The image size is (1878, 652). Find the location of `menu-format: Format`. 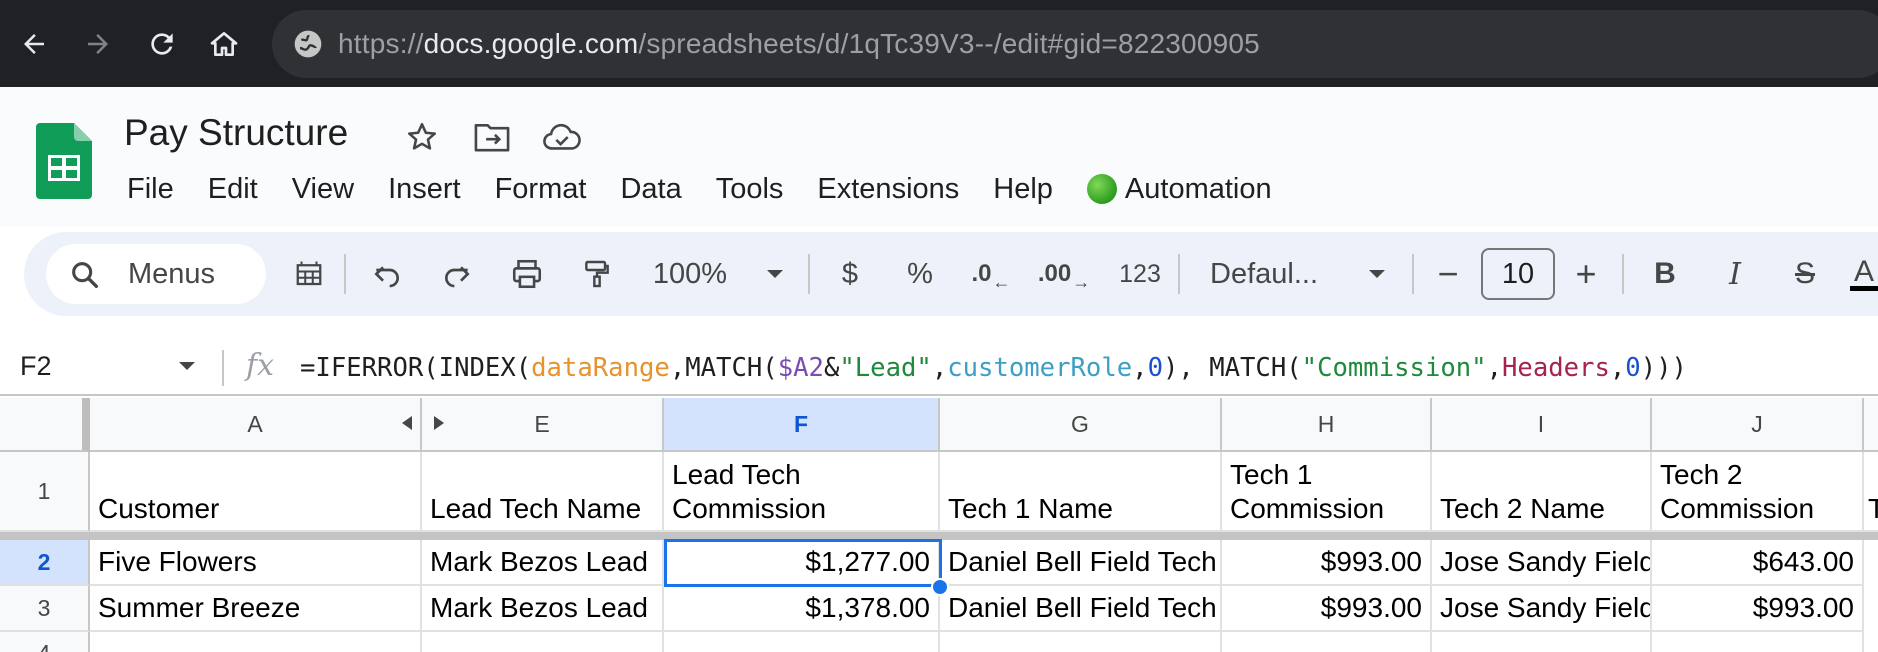

menu-format: Format is located at coordinates (541, 189).